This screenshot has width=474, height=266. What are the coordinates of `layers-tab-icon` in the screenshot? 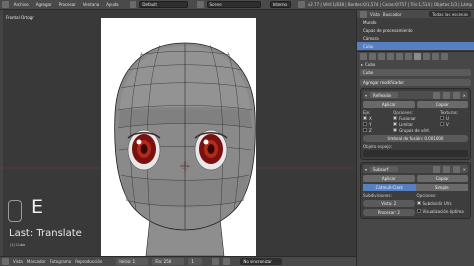 It's located at (372, 56).